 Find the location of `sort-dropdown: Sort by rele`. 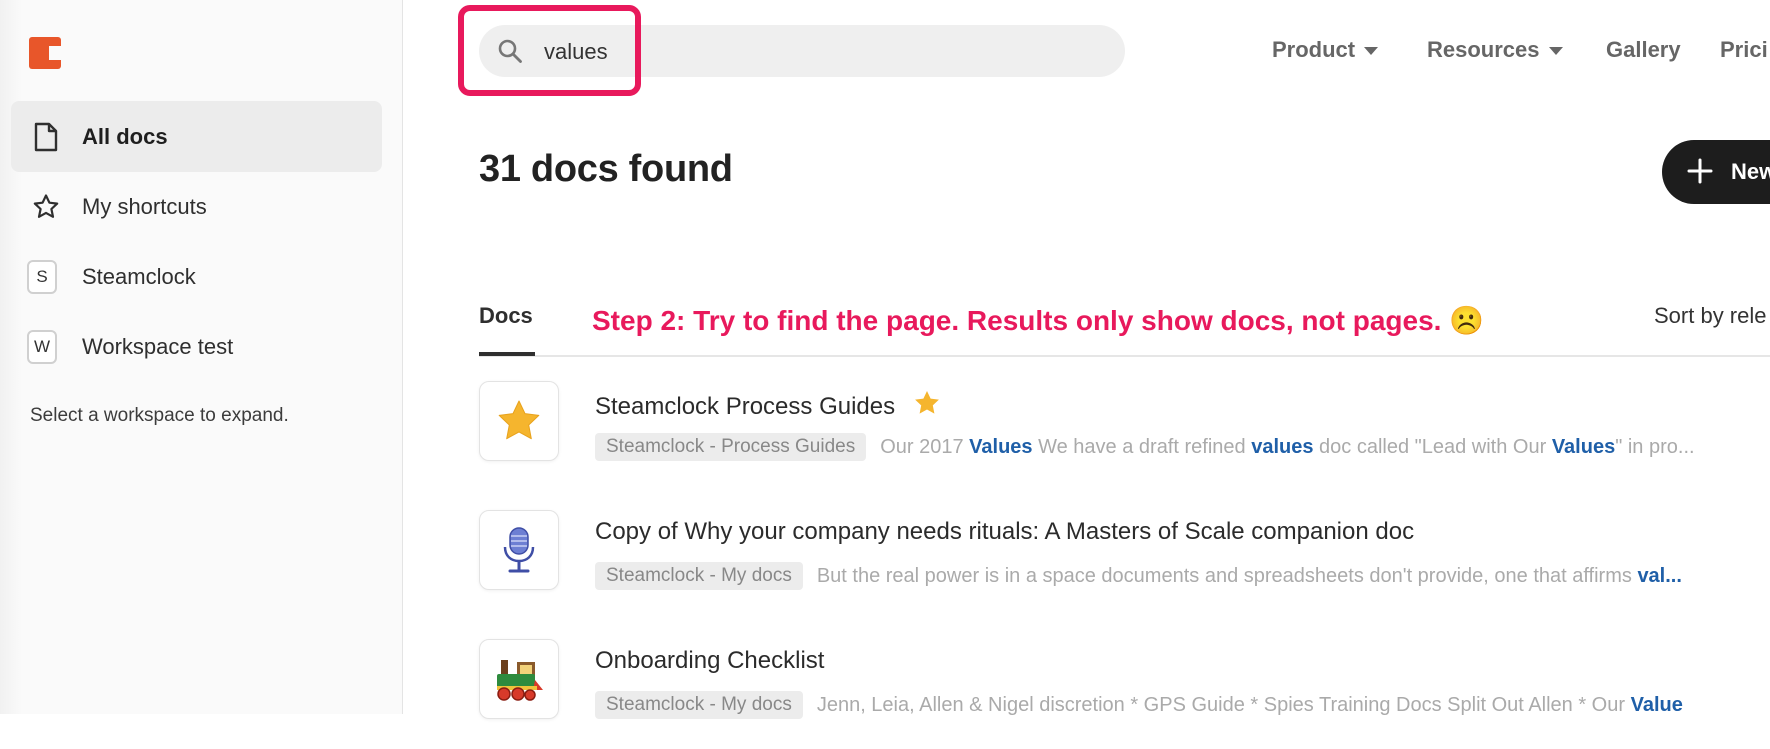

sort-dropdown: Sort by rele is located at coordinates (1710, 316).